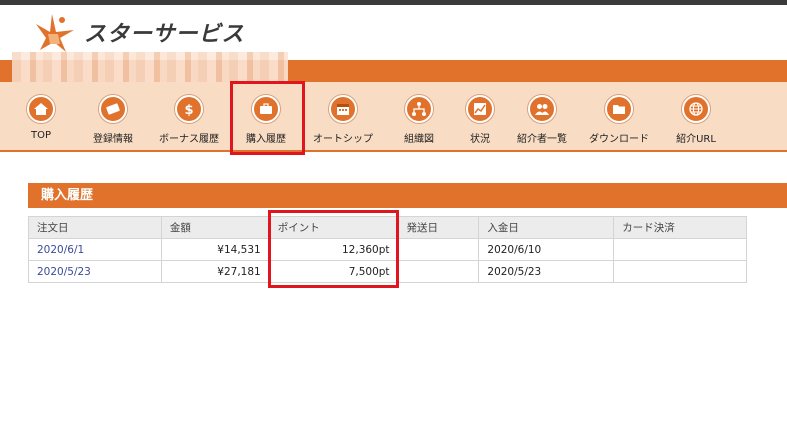  I want to click on line-chart-icon, so click(480, 109).